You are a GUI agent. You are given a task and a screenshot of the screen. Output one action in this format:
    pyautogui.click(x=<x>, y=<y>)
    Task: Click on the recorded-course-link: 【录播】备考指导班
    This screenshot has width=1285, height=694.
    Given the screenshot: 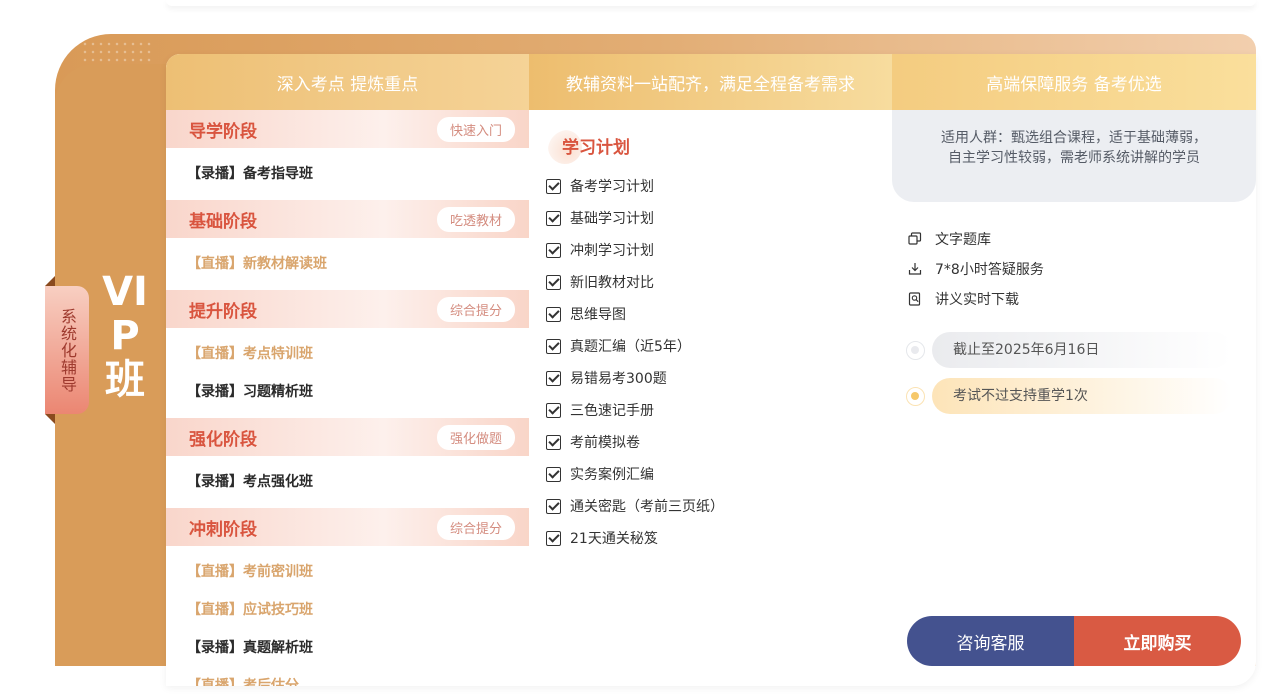 What is the action you would take?
    pyautogui.click(x=273, y=174)
    